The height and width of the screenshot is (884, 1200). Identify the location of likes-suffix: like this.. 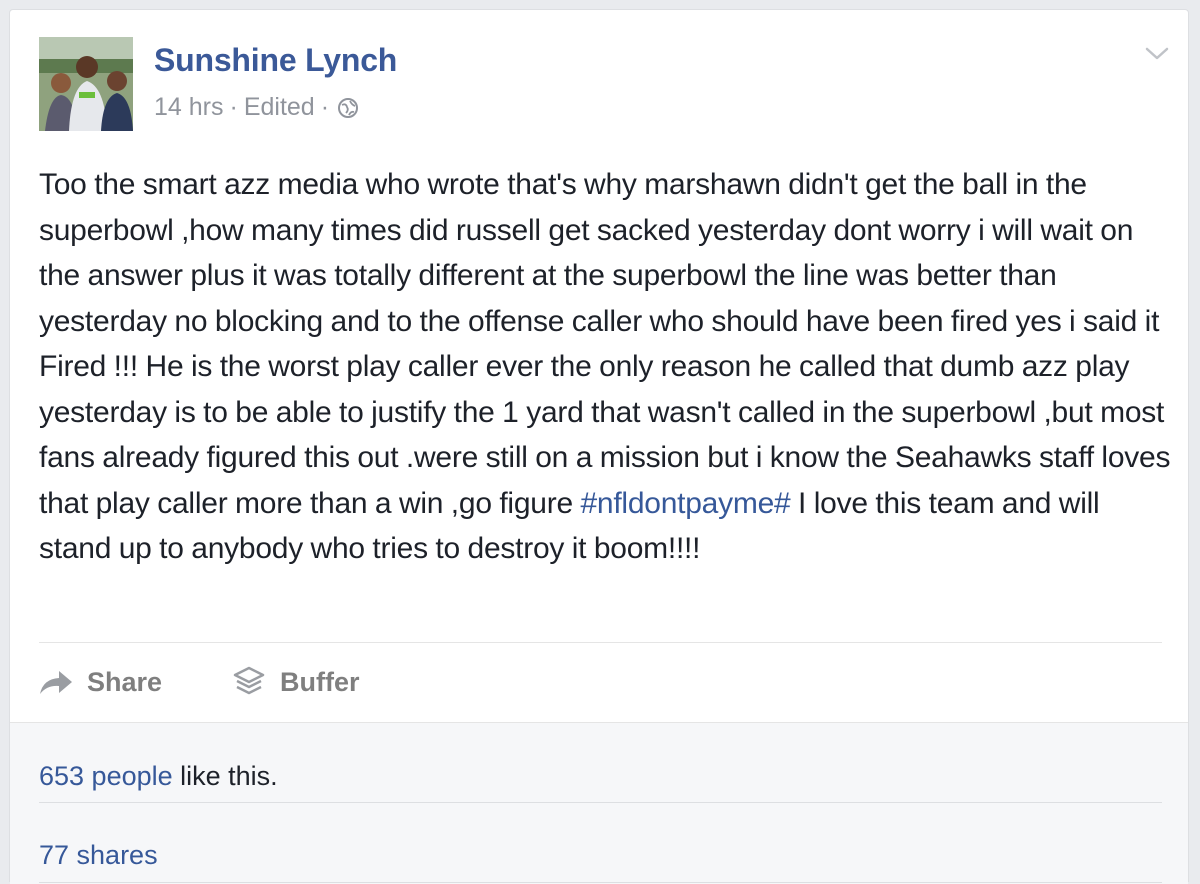
(225, 776).